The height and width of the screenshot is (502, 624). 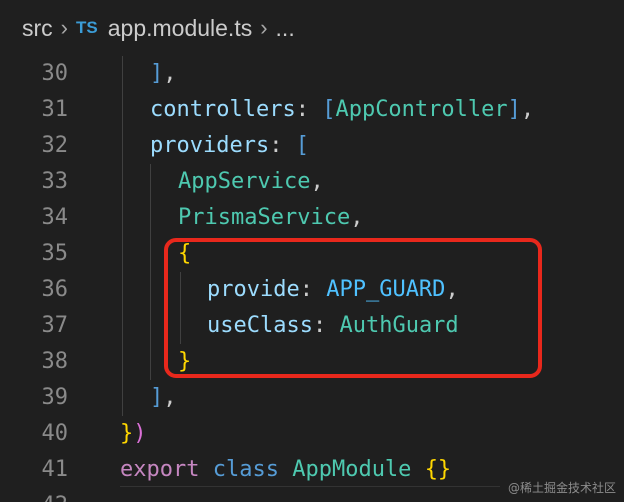 I want to click on property-name: controllers, so click(x=223, y=109).